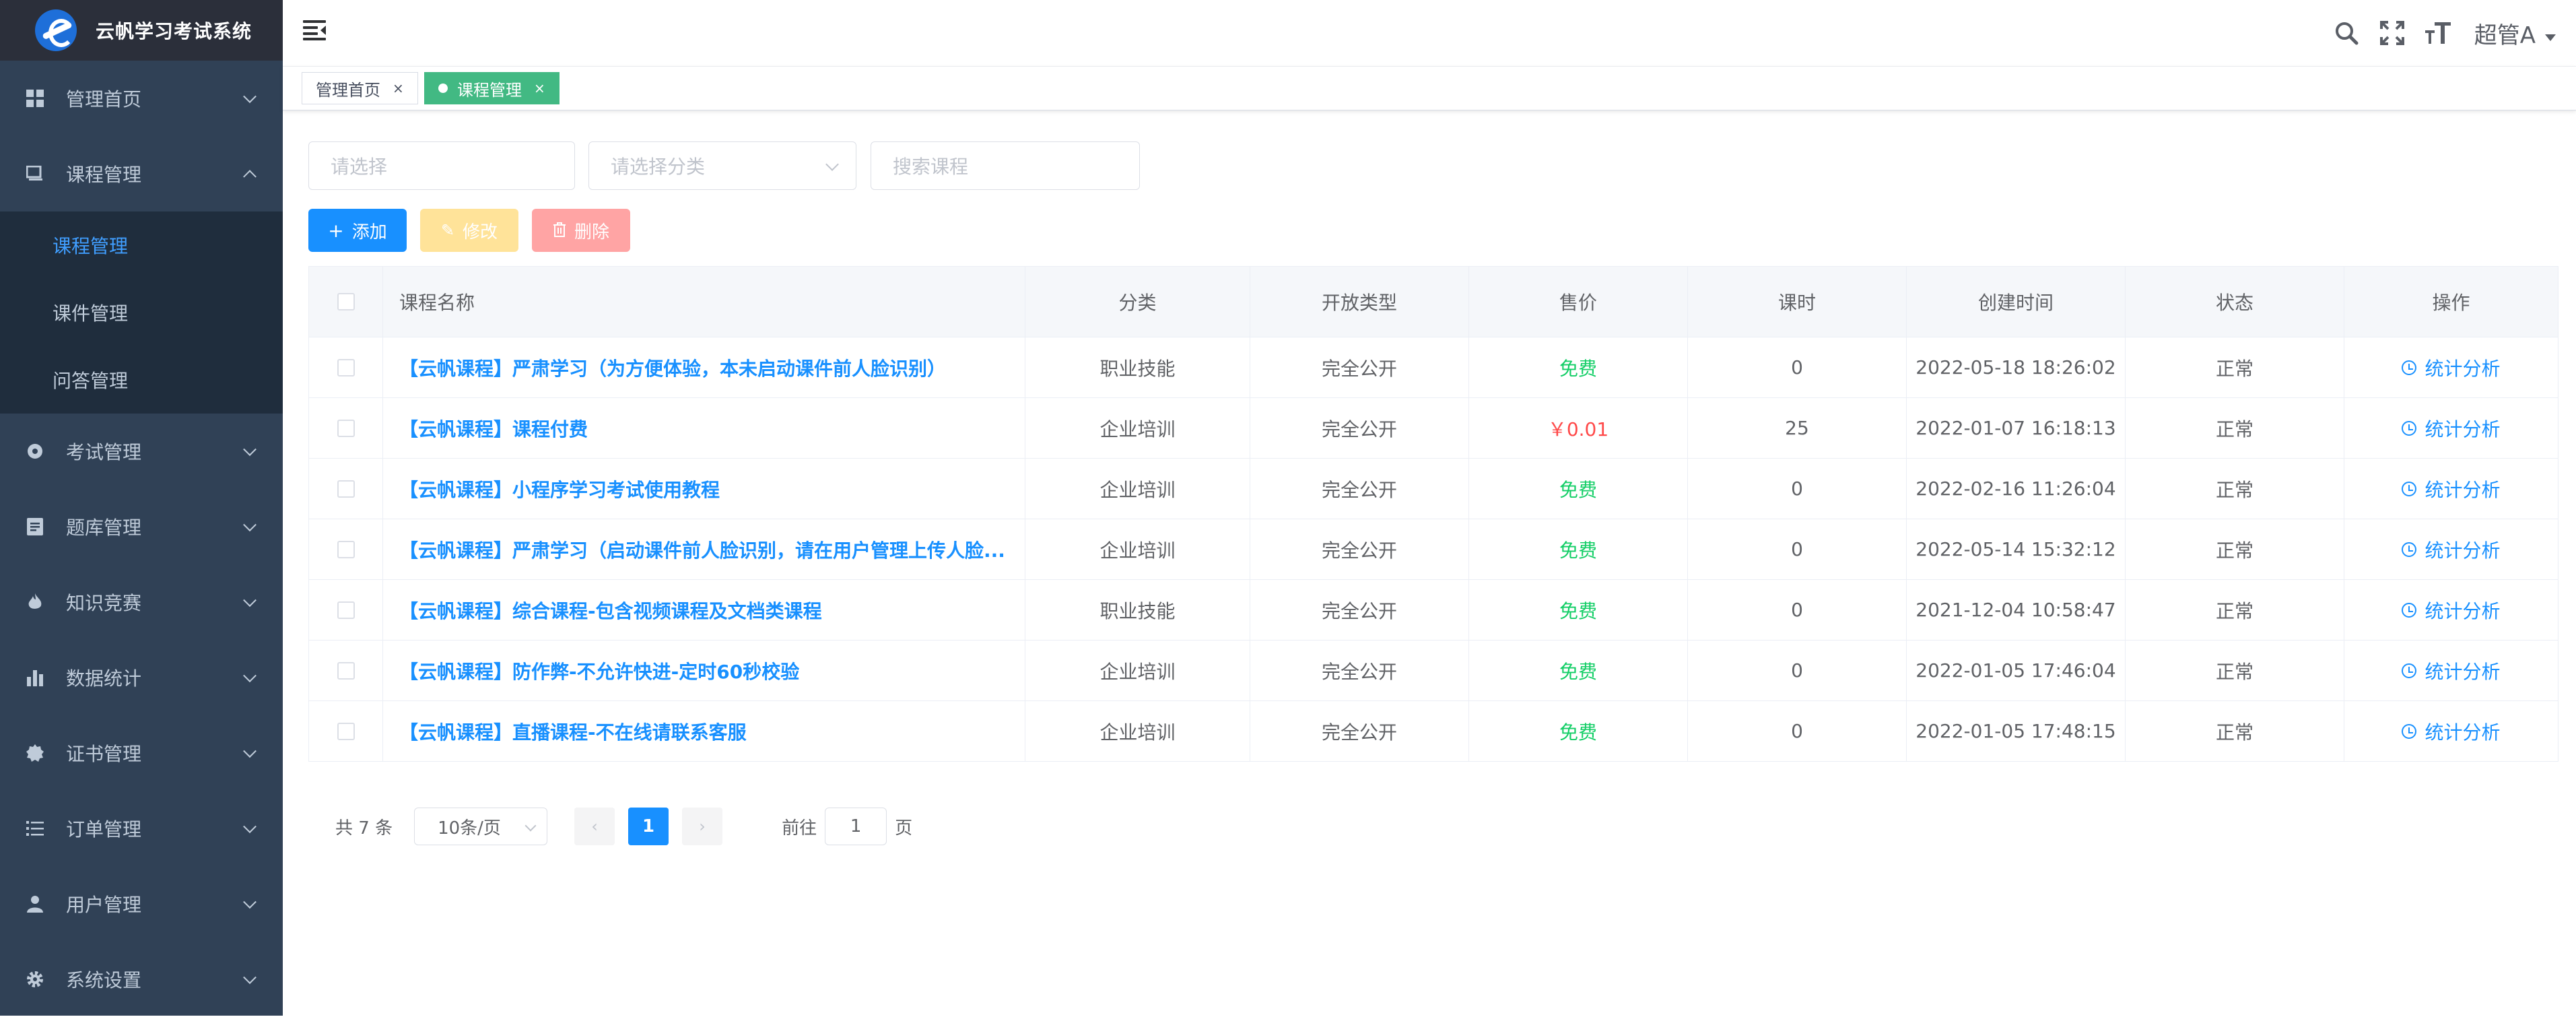 The image size is (2576, 1017). What do you see at coordinates (581, 230) in the screenshot?
I see `delete-button: 删除` at bounding box center [581, 230].